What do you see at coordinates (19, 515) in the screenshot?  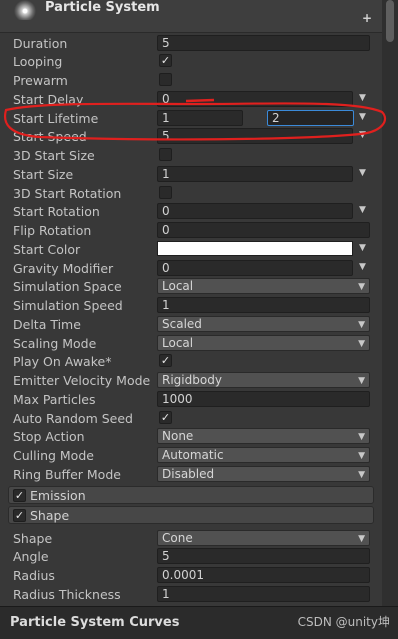 I see `shape-enabled-checkbox: ✓` at bounding box center [19, 515].